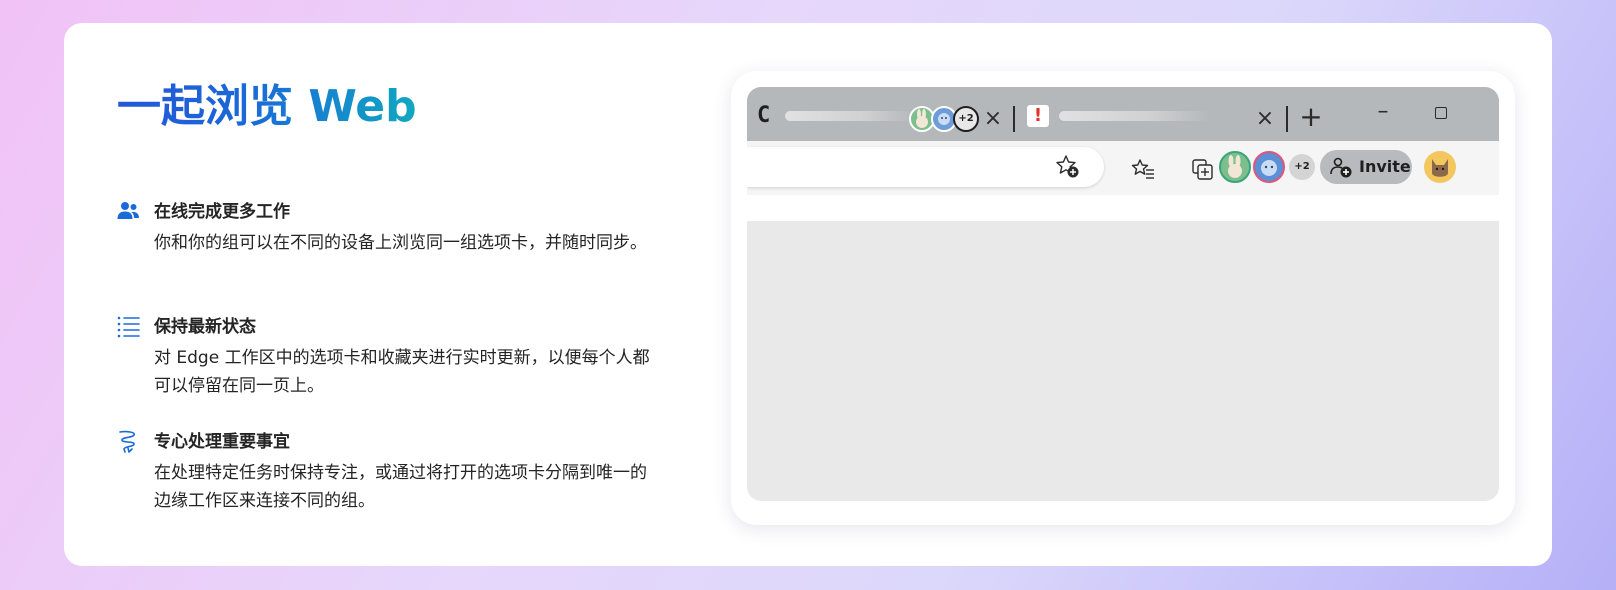  I want to click on list-icon, so click(128, 327).